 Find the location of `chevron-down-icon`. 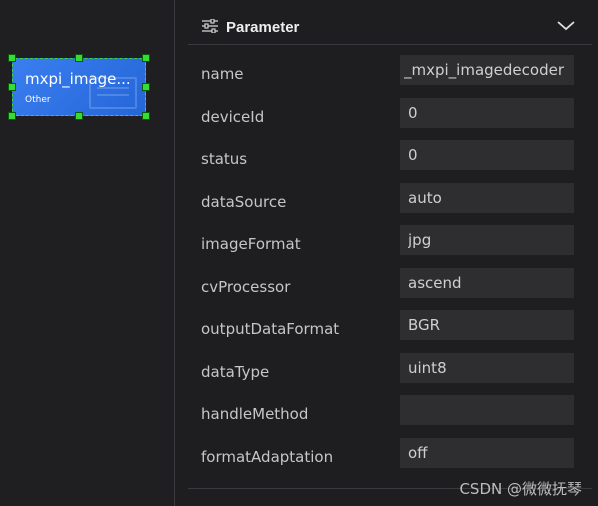

chevron-down-icon is located at coordinates (566, 26).